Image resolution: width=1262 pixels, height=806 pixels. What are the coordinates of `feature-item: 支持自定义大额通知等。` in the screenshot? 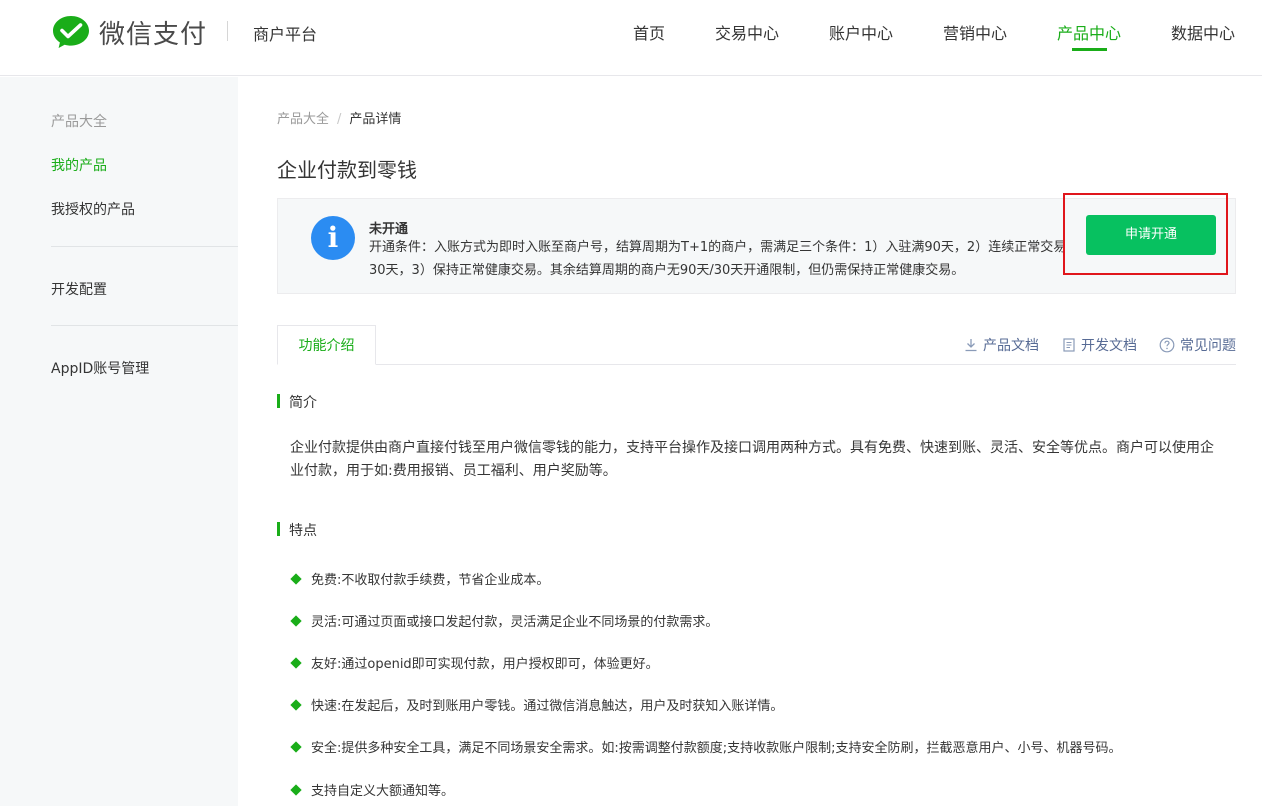 It's located at (372, 789).